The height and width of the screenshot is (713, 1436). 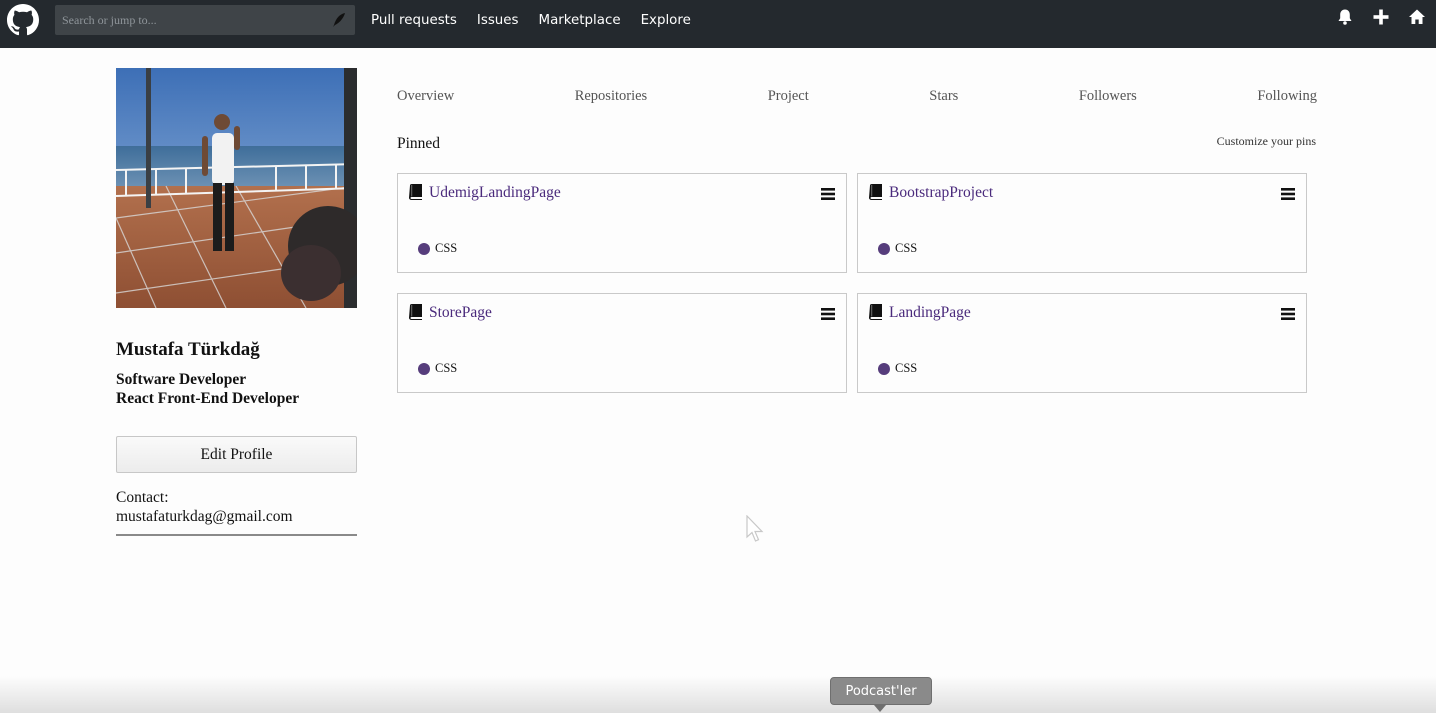 I want to click on nav-links: Pull requests Issues Marketplace Explore, so click(x=541, y=20).